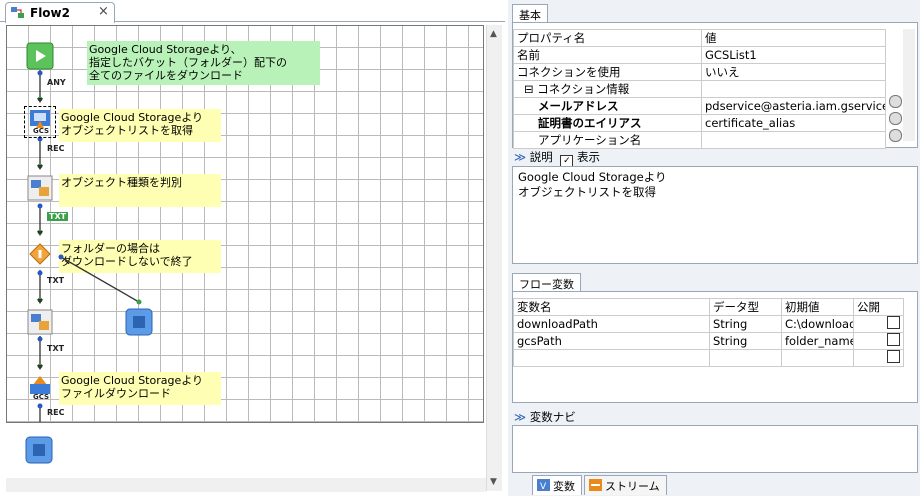 This screenshot has height=496, width=920. Describe the element at coordinates (611, 324) in the screenshot. I see `variable-name: downloadPath` at that location.